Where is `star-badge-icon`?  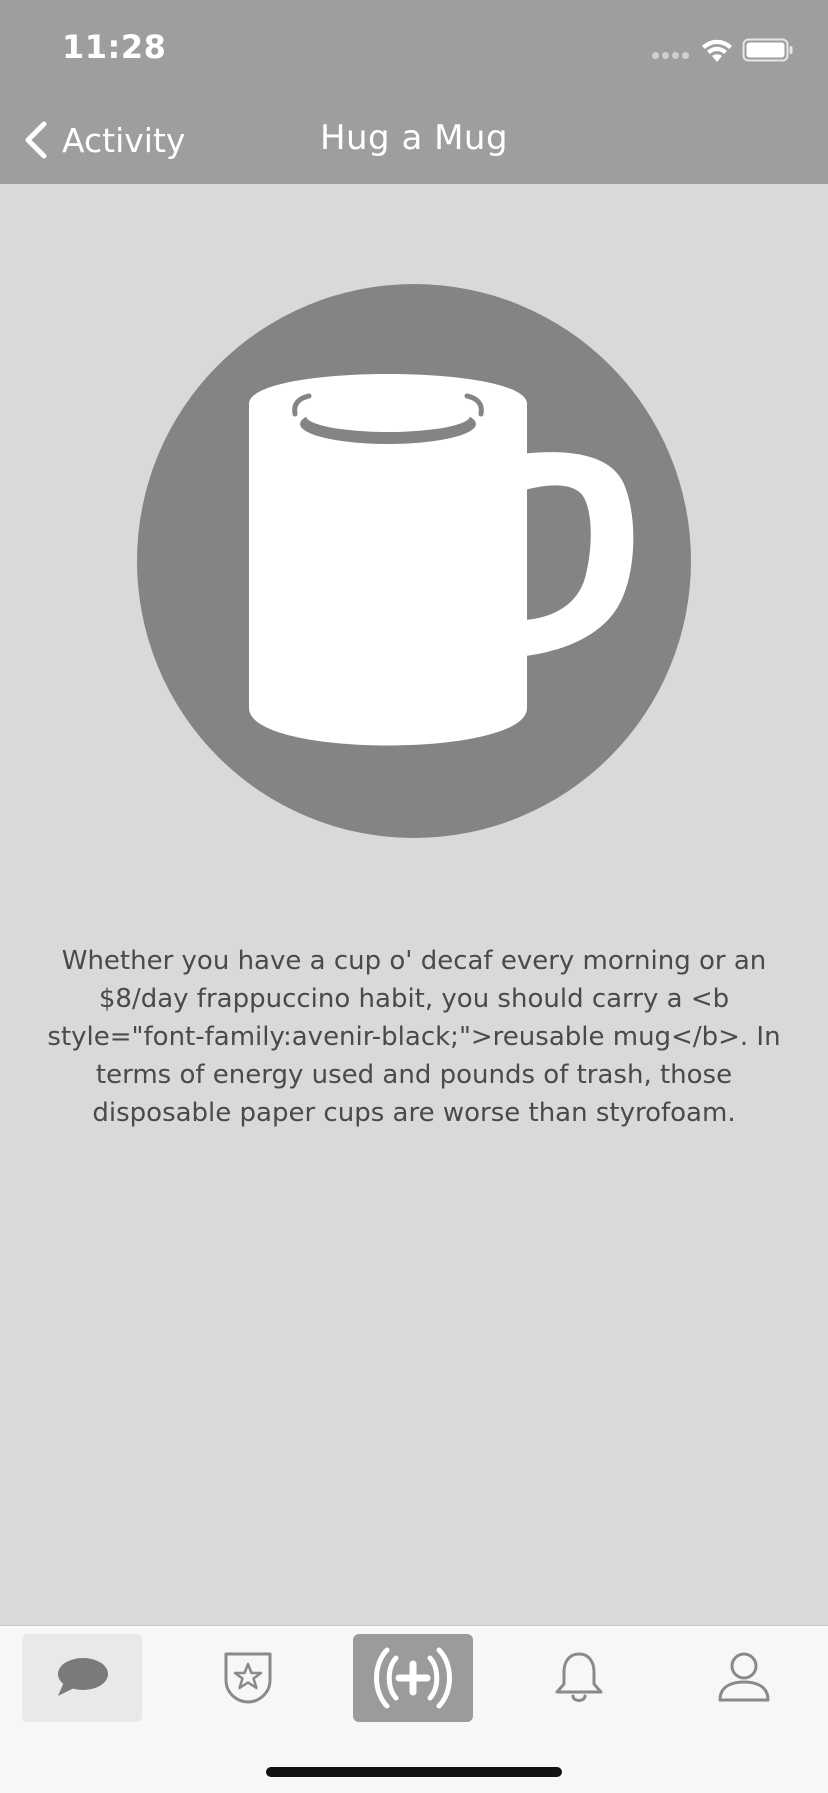
star-badge-icon is located at coordinates (248, 1678).